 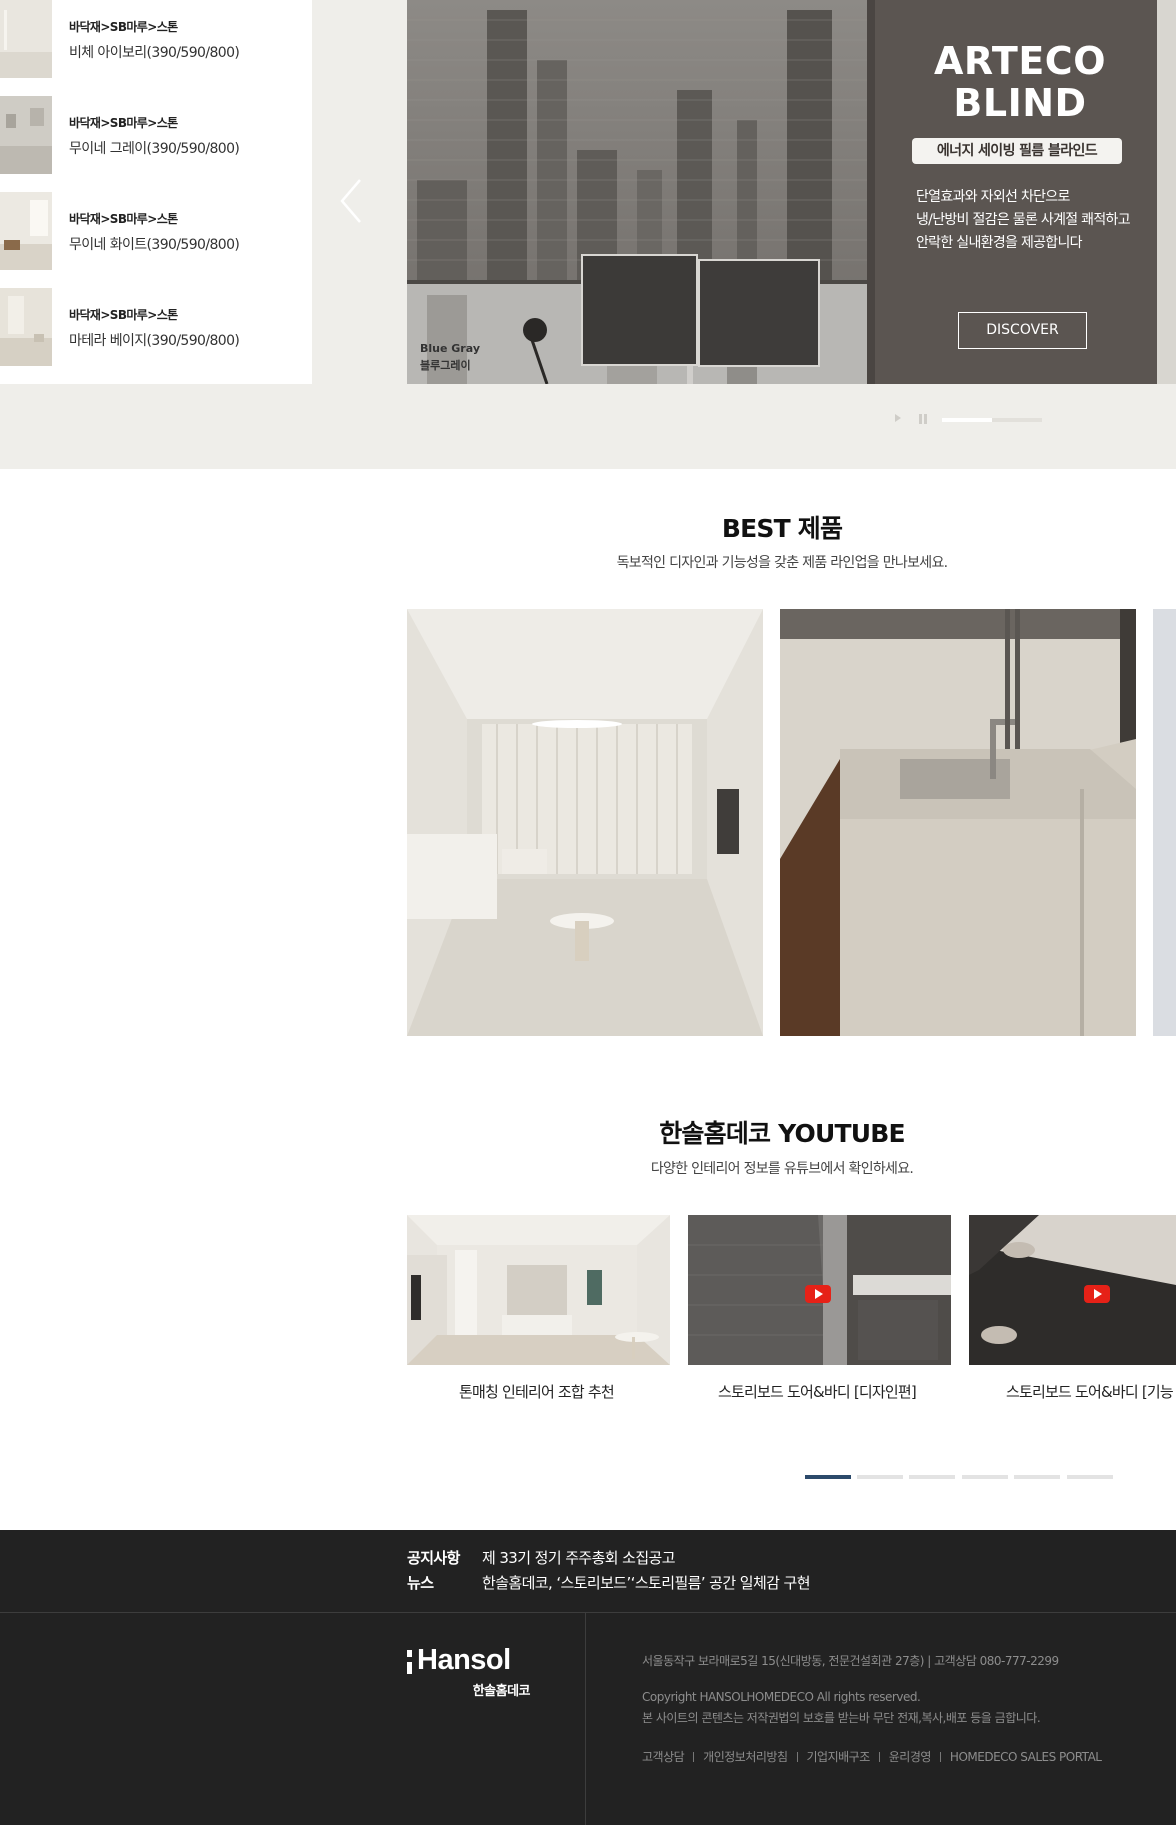 What do you see at coordinates (537, 1391) in the screenshot?
I see `video-title: 톤매칭 인테리어 조합 추천` at bounding box center [537, 1391].